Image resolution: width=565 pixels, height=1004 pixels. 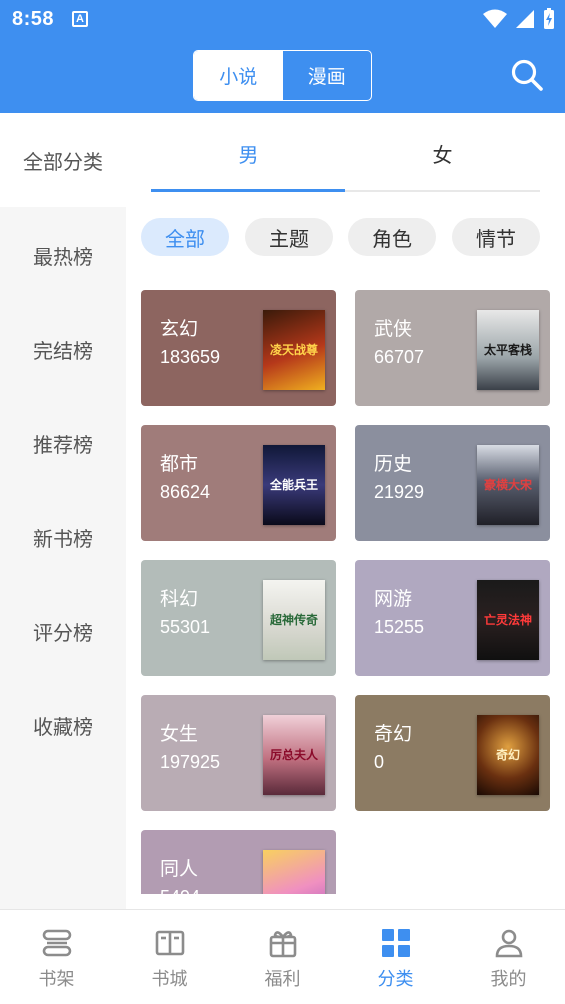 I want to click on category-count: 66707, so click(x=399, y=357).